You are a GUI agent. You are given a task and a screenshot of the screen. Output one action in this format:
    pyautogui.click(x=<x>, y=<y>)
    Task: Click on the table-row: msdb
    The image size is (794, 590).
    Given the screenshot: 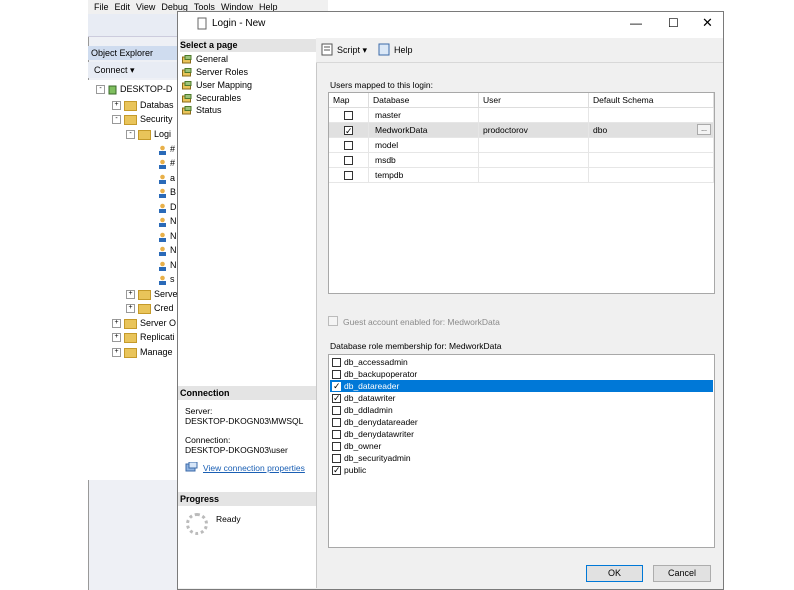 What is the action you would take?
    pyautogui.click(x=521, y=160)
    